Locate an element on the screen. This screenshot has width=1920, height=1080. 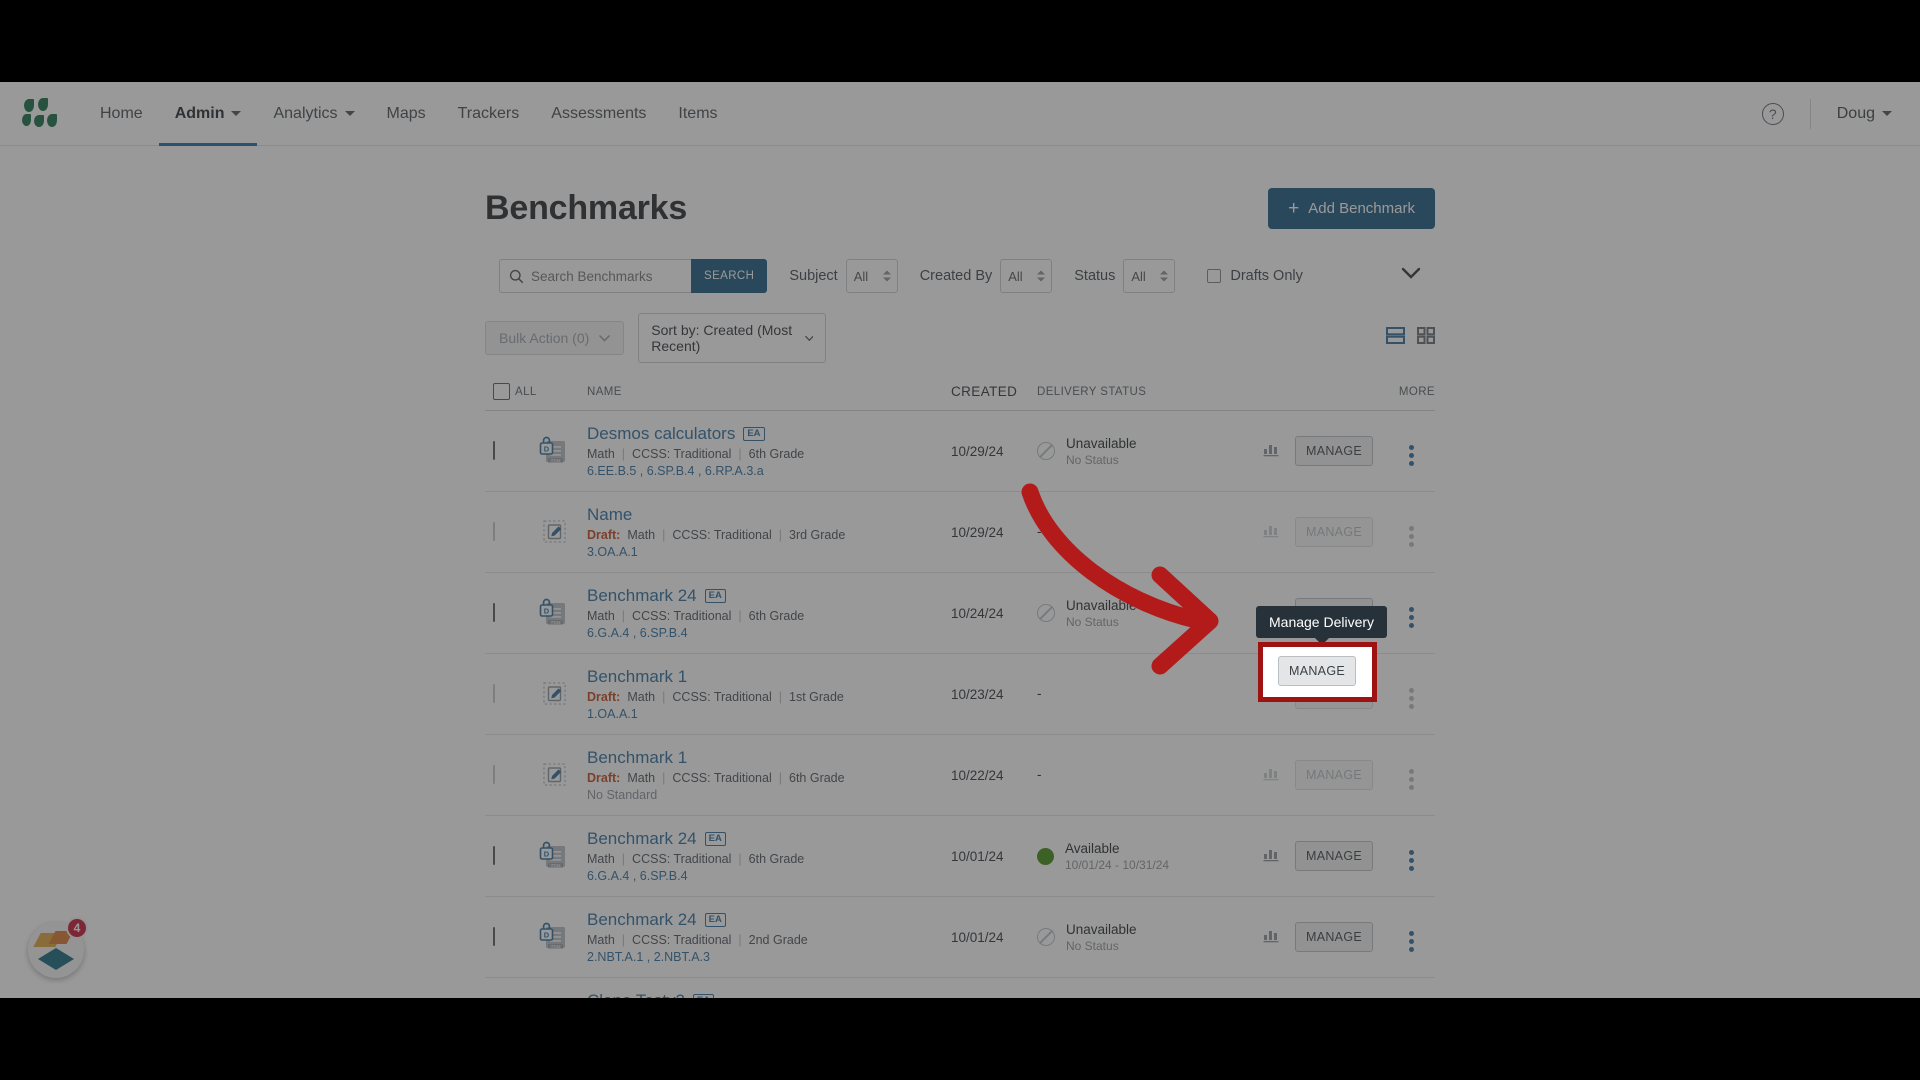
locked-item-doc-icon: ITEM D is located at coordinates (552, 449).